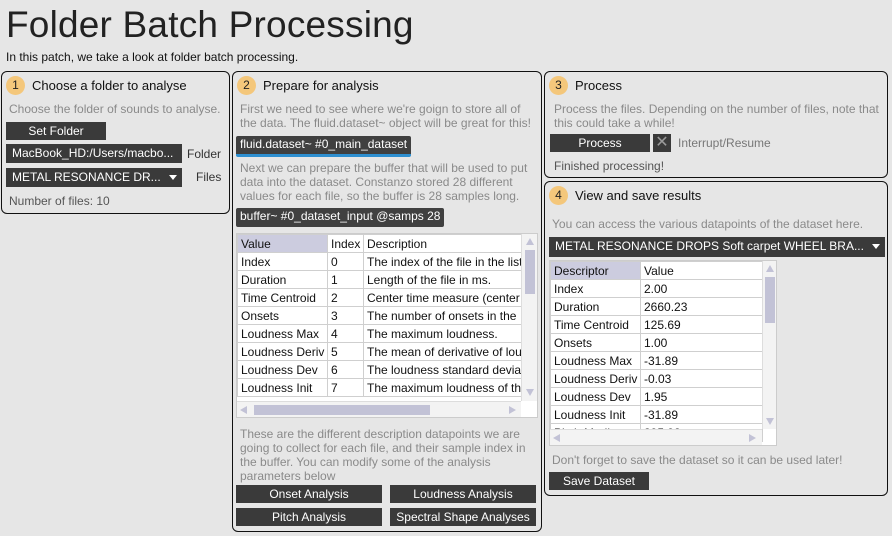 This screenshot has height=536, width=892. I want to click on column-header: Descriptor, so click(595, 270).